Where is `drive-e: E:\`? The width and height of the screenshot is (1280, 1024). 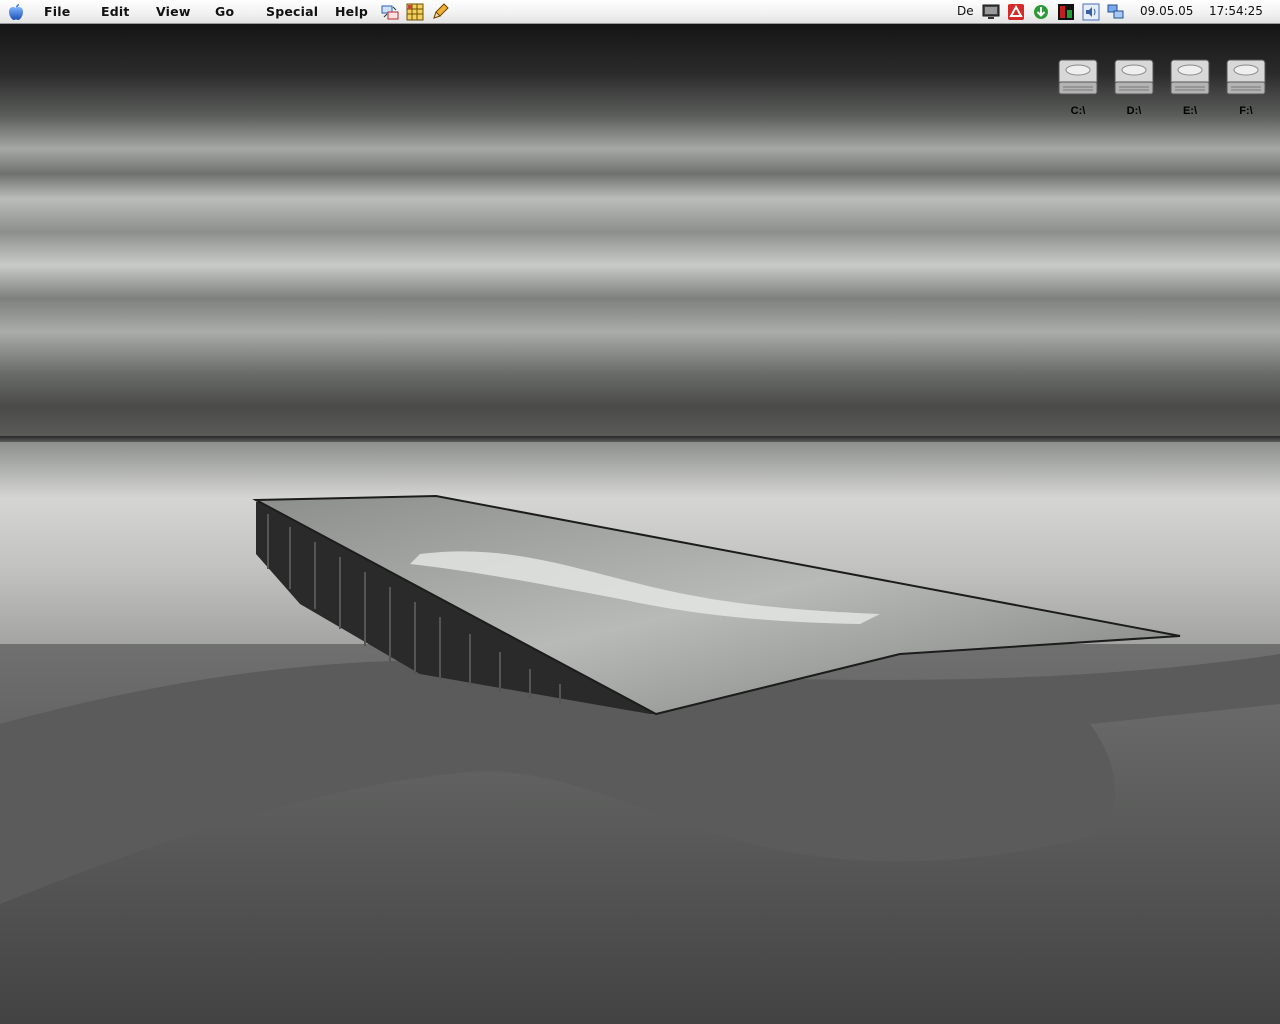 drive-e: E:\ is located at coordinates (1190, 87).